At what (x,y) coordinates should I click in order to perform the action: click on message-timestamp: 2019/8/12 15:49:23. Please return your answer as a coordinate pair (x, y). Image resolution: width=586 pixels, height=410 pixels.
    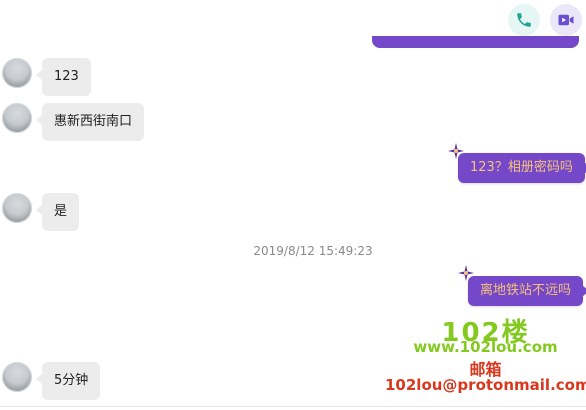
    Looking at the image, I should click on (313, 251).